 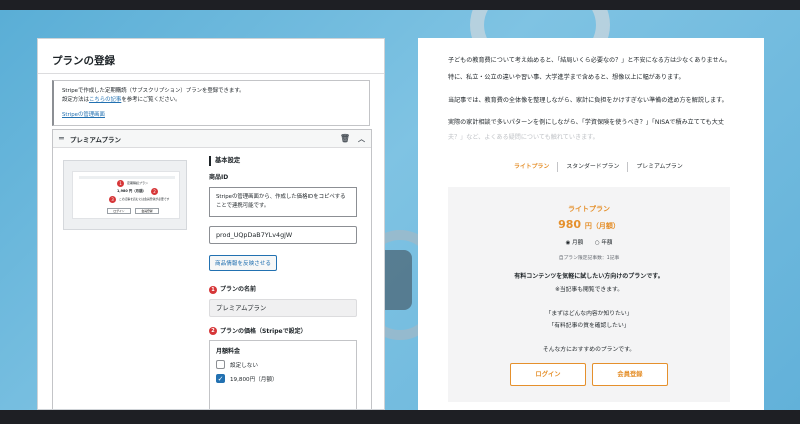 I want to click on plan-lead: 有料コンテンツを気軽に試したい方向けのプランです。, so click(x=589, y=276).